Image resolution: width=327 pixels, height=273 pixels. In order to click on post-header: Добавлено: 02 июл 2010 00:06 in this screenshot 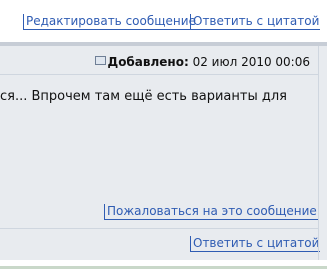, I will do `click(159, 62)`.